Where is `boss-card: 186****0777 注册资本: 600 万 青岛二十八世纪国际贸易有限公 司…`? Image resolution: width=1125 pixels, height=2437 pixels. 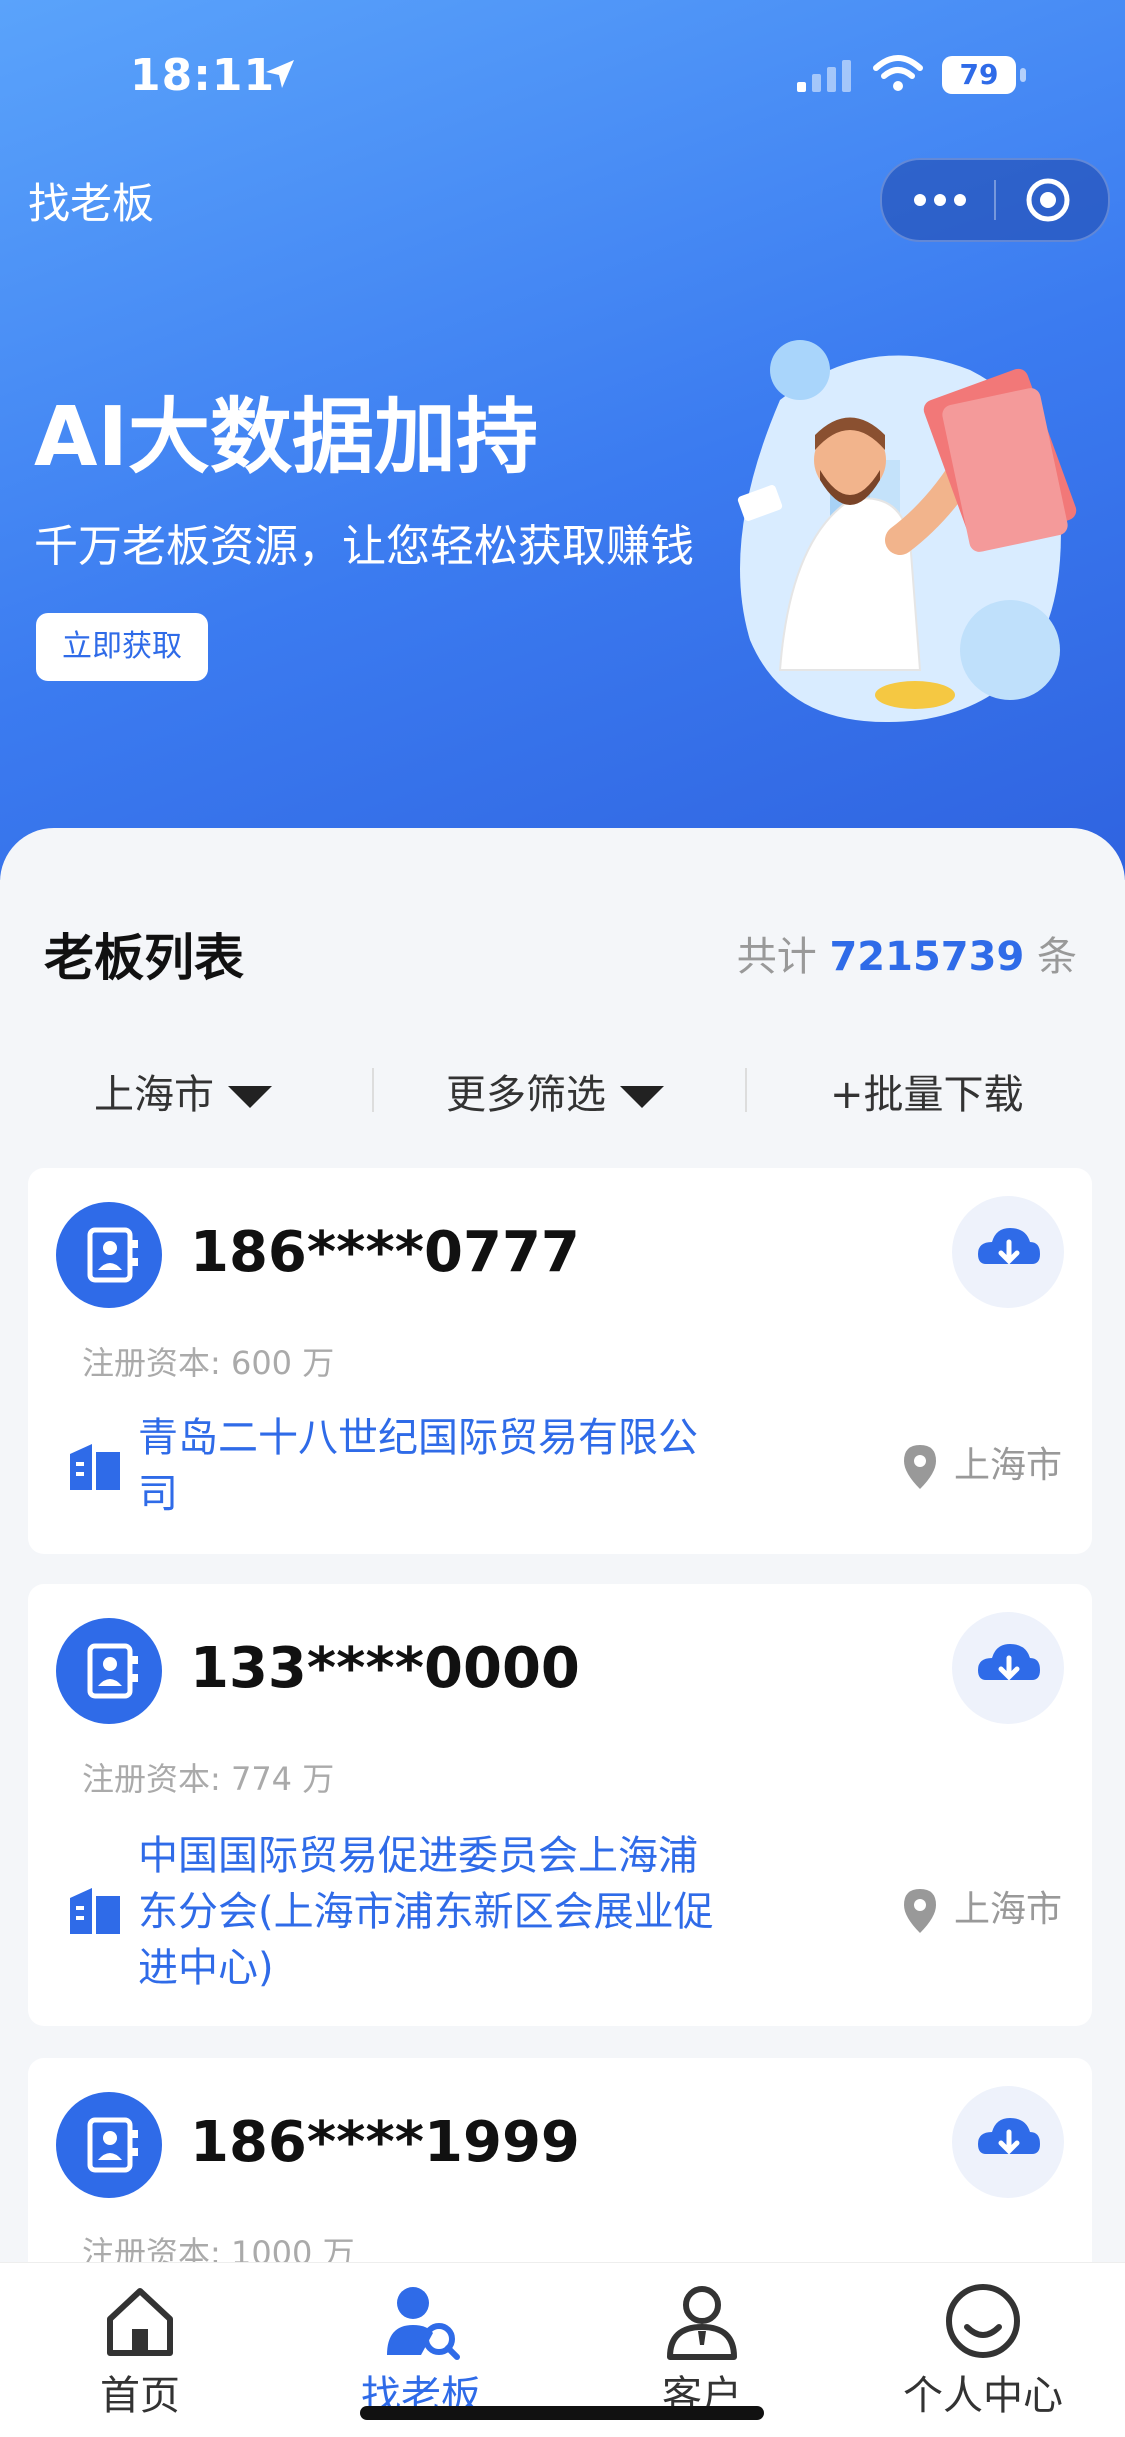 boss-card: 186****0777 注册资本: 600 万 青岛二十八世纪国际贸易有限公 司… is located at coordinates (560, 1361).